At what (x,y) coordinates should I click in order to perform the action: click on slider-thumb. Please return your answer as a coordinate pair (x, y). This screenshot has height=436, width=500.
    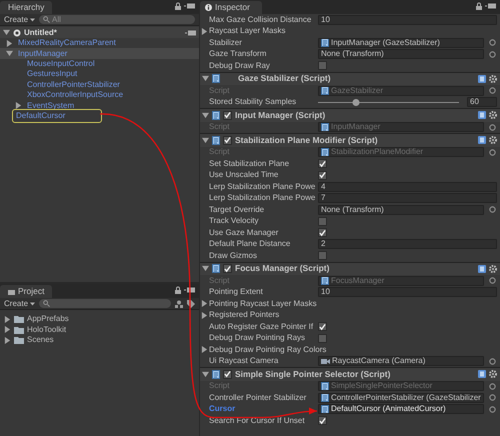
    Looking at the image, I should click on (356, 102).